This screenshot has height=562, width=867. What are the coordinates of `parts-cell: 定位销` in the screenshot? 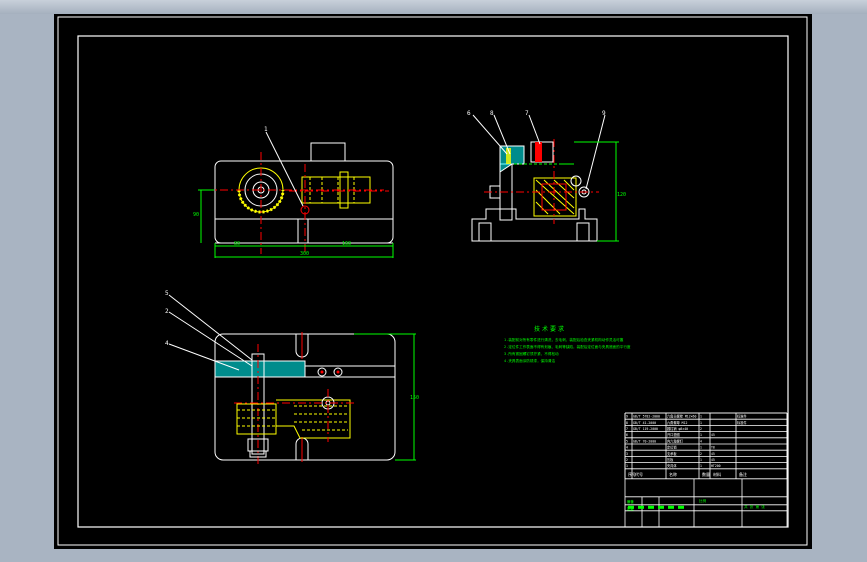 It's located at (672, 447).